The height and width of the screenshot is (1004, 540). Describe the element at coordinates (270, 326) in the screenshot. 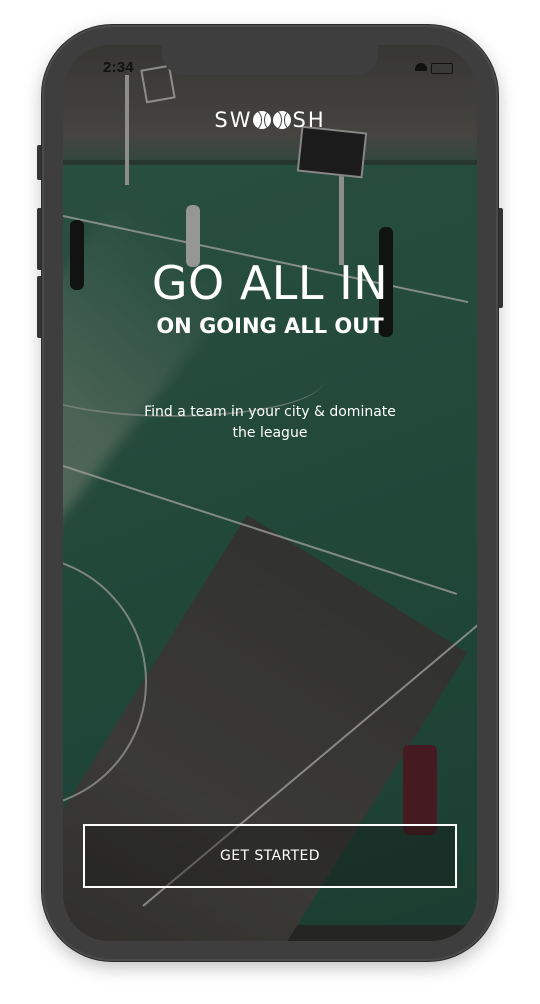

I see `hero-subheadline: ON GOING ALL OUT` at that location.